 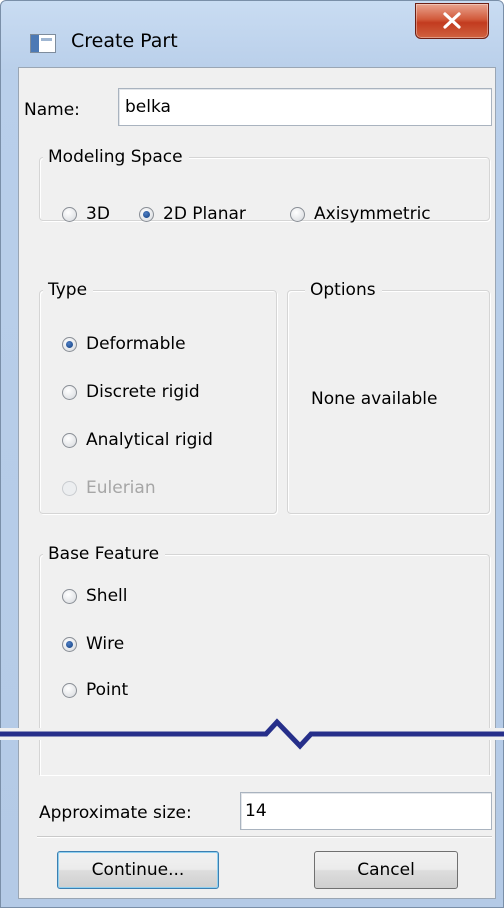 I want to click on radio-axisymmetric-button, so click(x=297, y=214).